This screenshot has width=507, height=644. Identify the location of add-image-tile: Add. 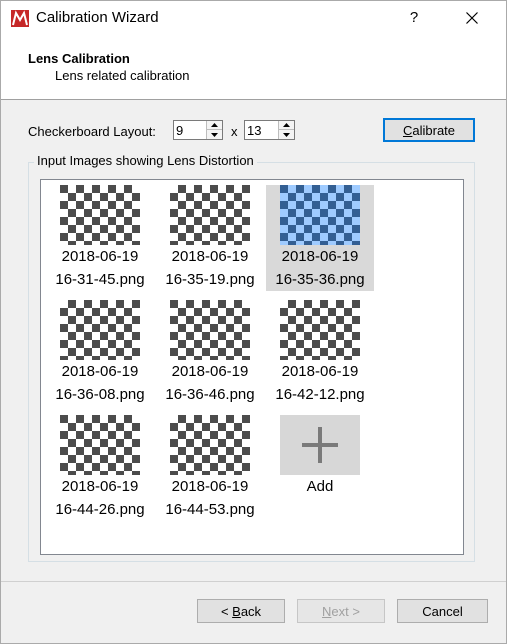
(320, 456).